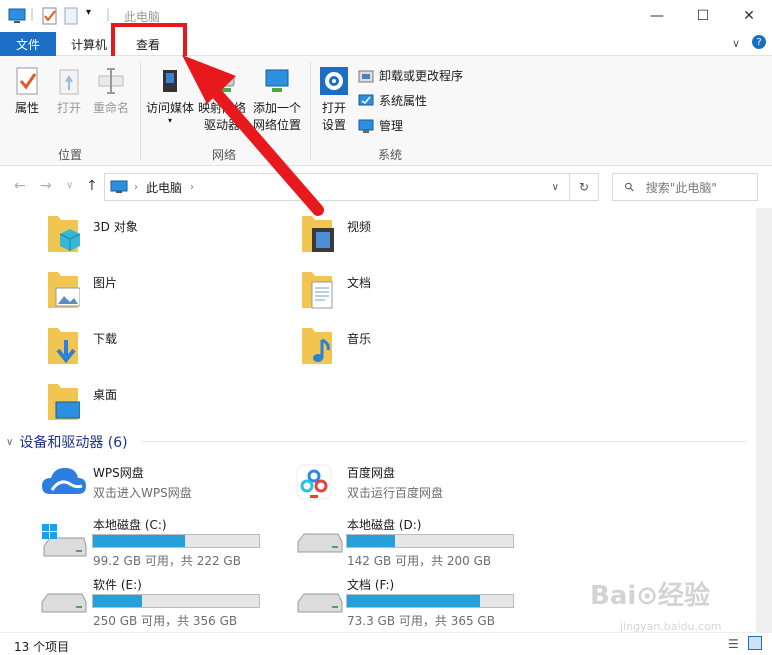  Describe the element at coordinates (115, 227) in the screenshot. I see `folder-name: 3D 对象` at that location.